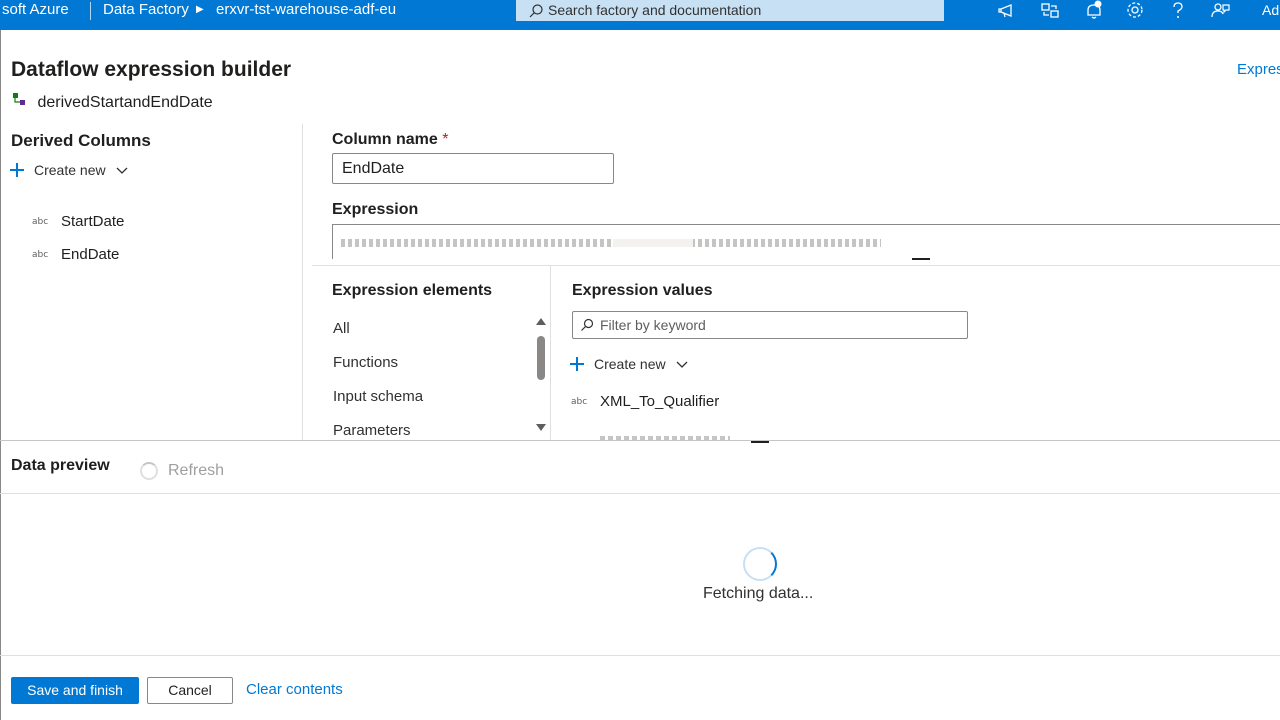 This screenshot has width=1280, height=720. Describe the element at coordinates (190, 690) in the screenshot. I see `cancel-button: Cancel` at that location.